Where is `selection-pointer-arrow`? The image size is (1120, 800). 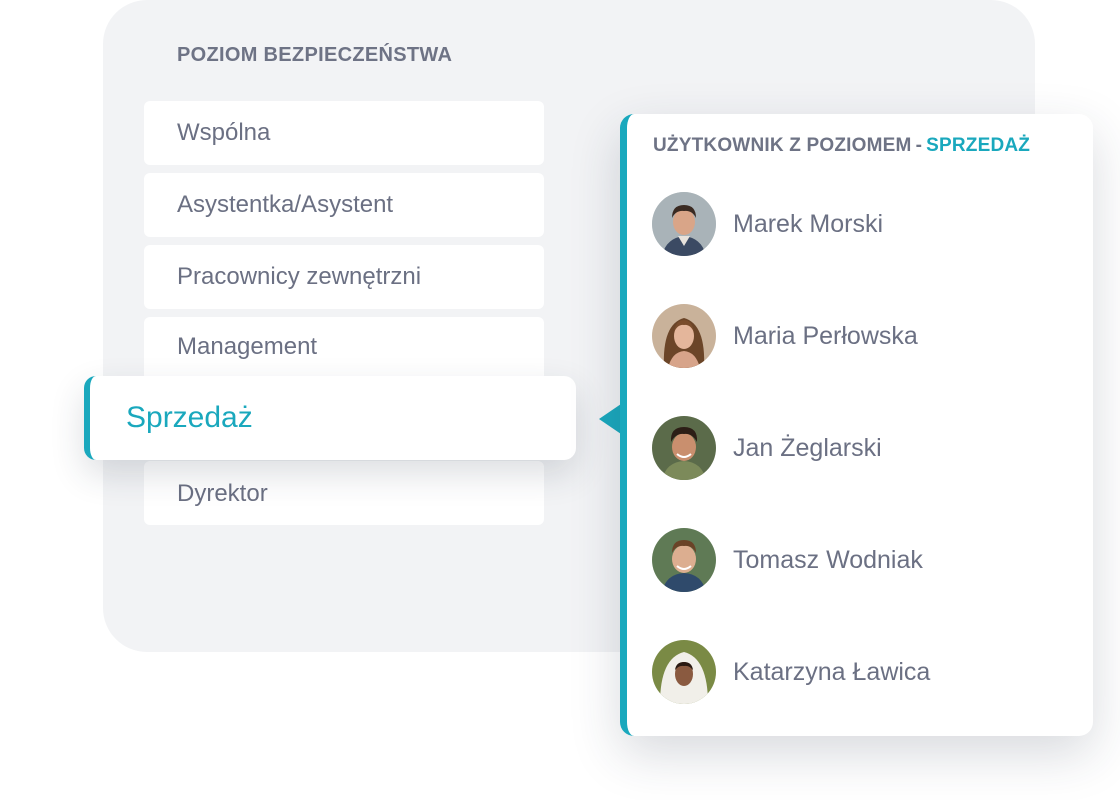
selection-pointer-arrow is located at coordinates (610, 419).